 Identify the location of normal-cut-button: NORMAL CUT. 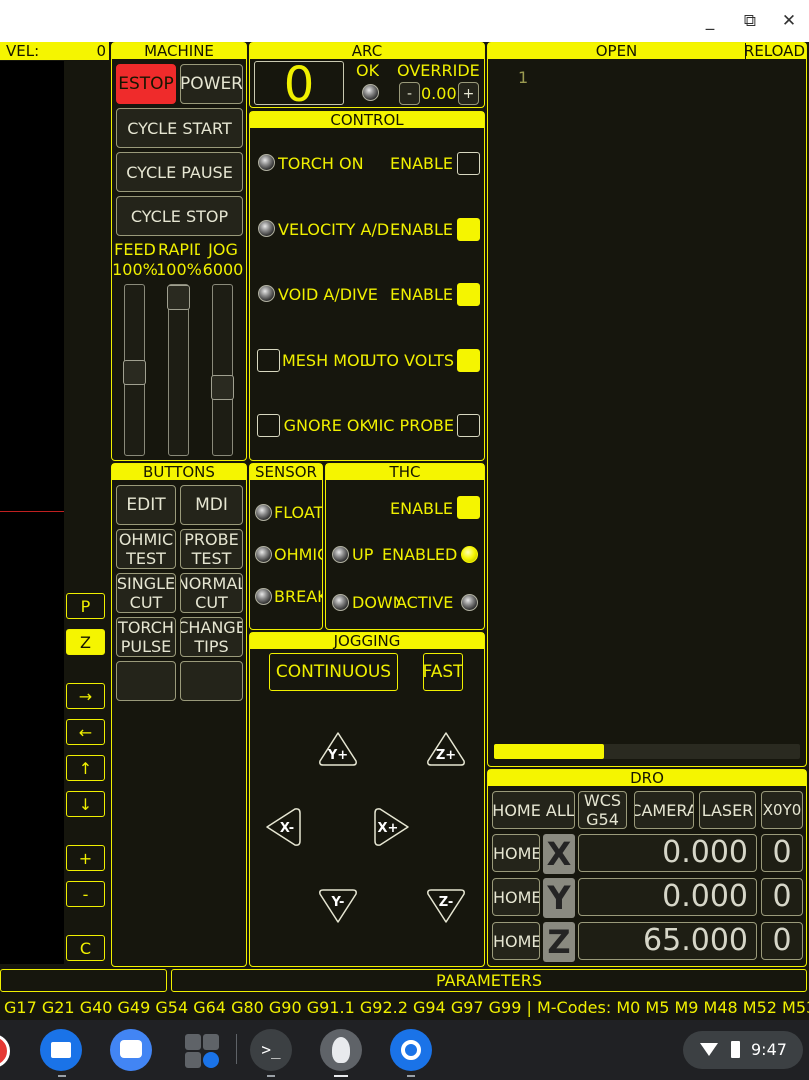
(211, 593).